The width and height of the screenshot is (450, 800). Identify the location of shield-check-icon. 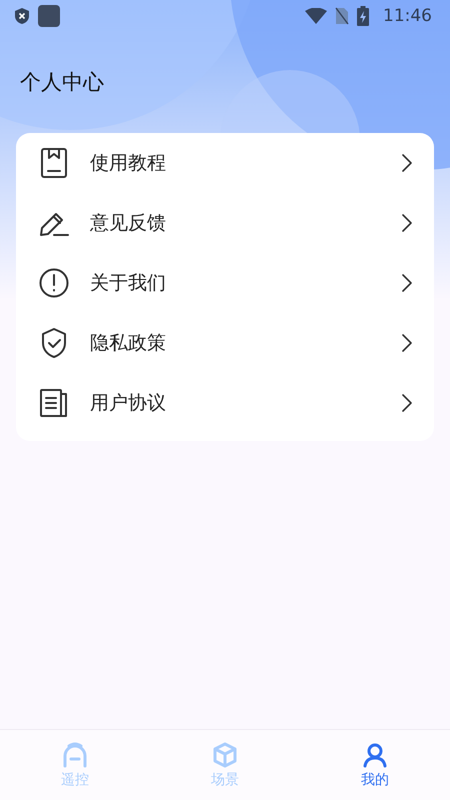
(54, 343).